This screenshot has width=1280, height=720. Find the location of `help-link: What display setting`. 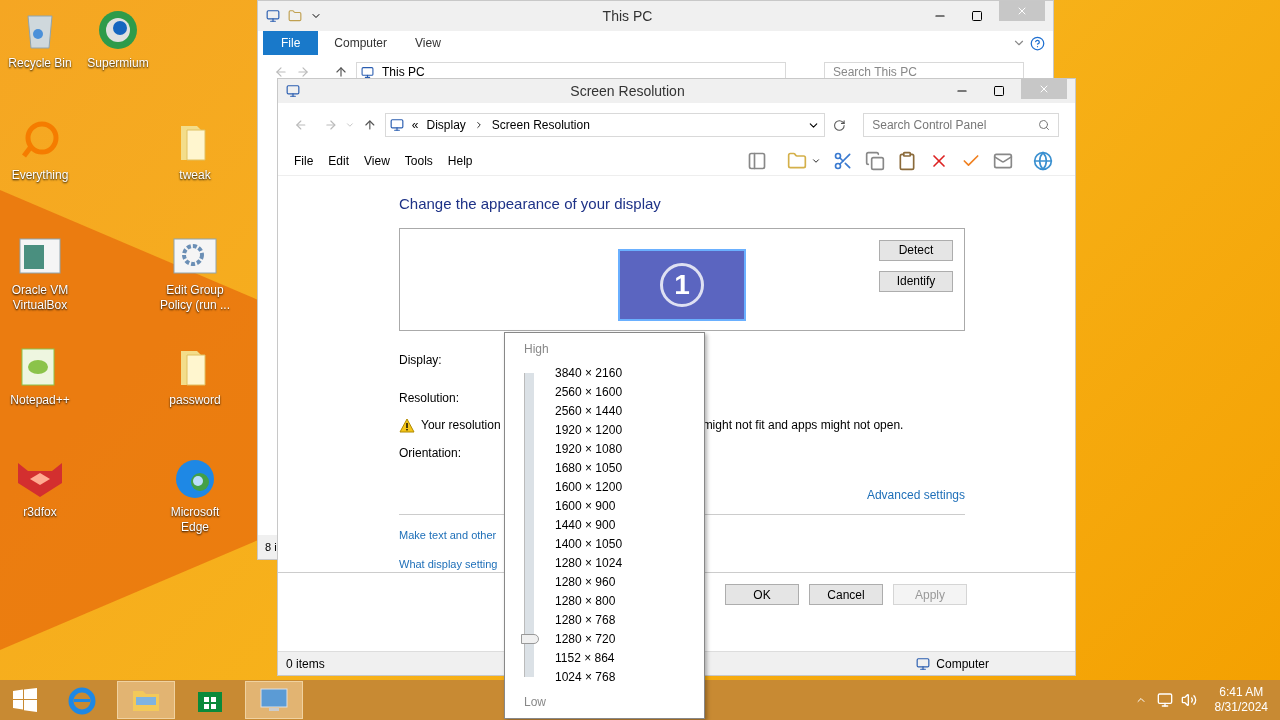

help-link: What display setting is located at coordinates (448, 563).